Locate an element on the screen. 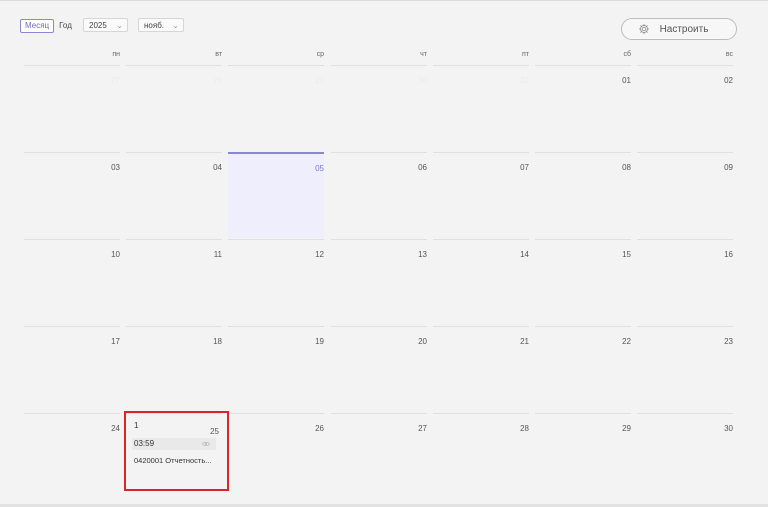 This screenshot has width=768, height=507. day-number: 12 is located at coordinates (319, 254).